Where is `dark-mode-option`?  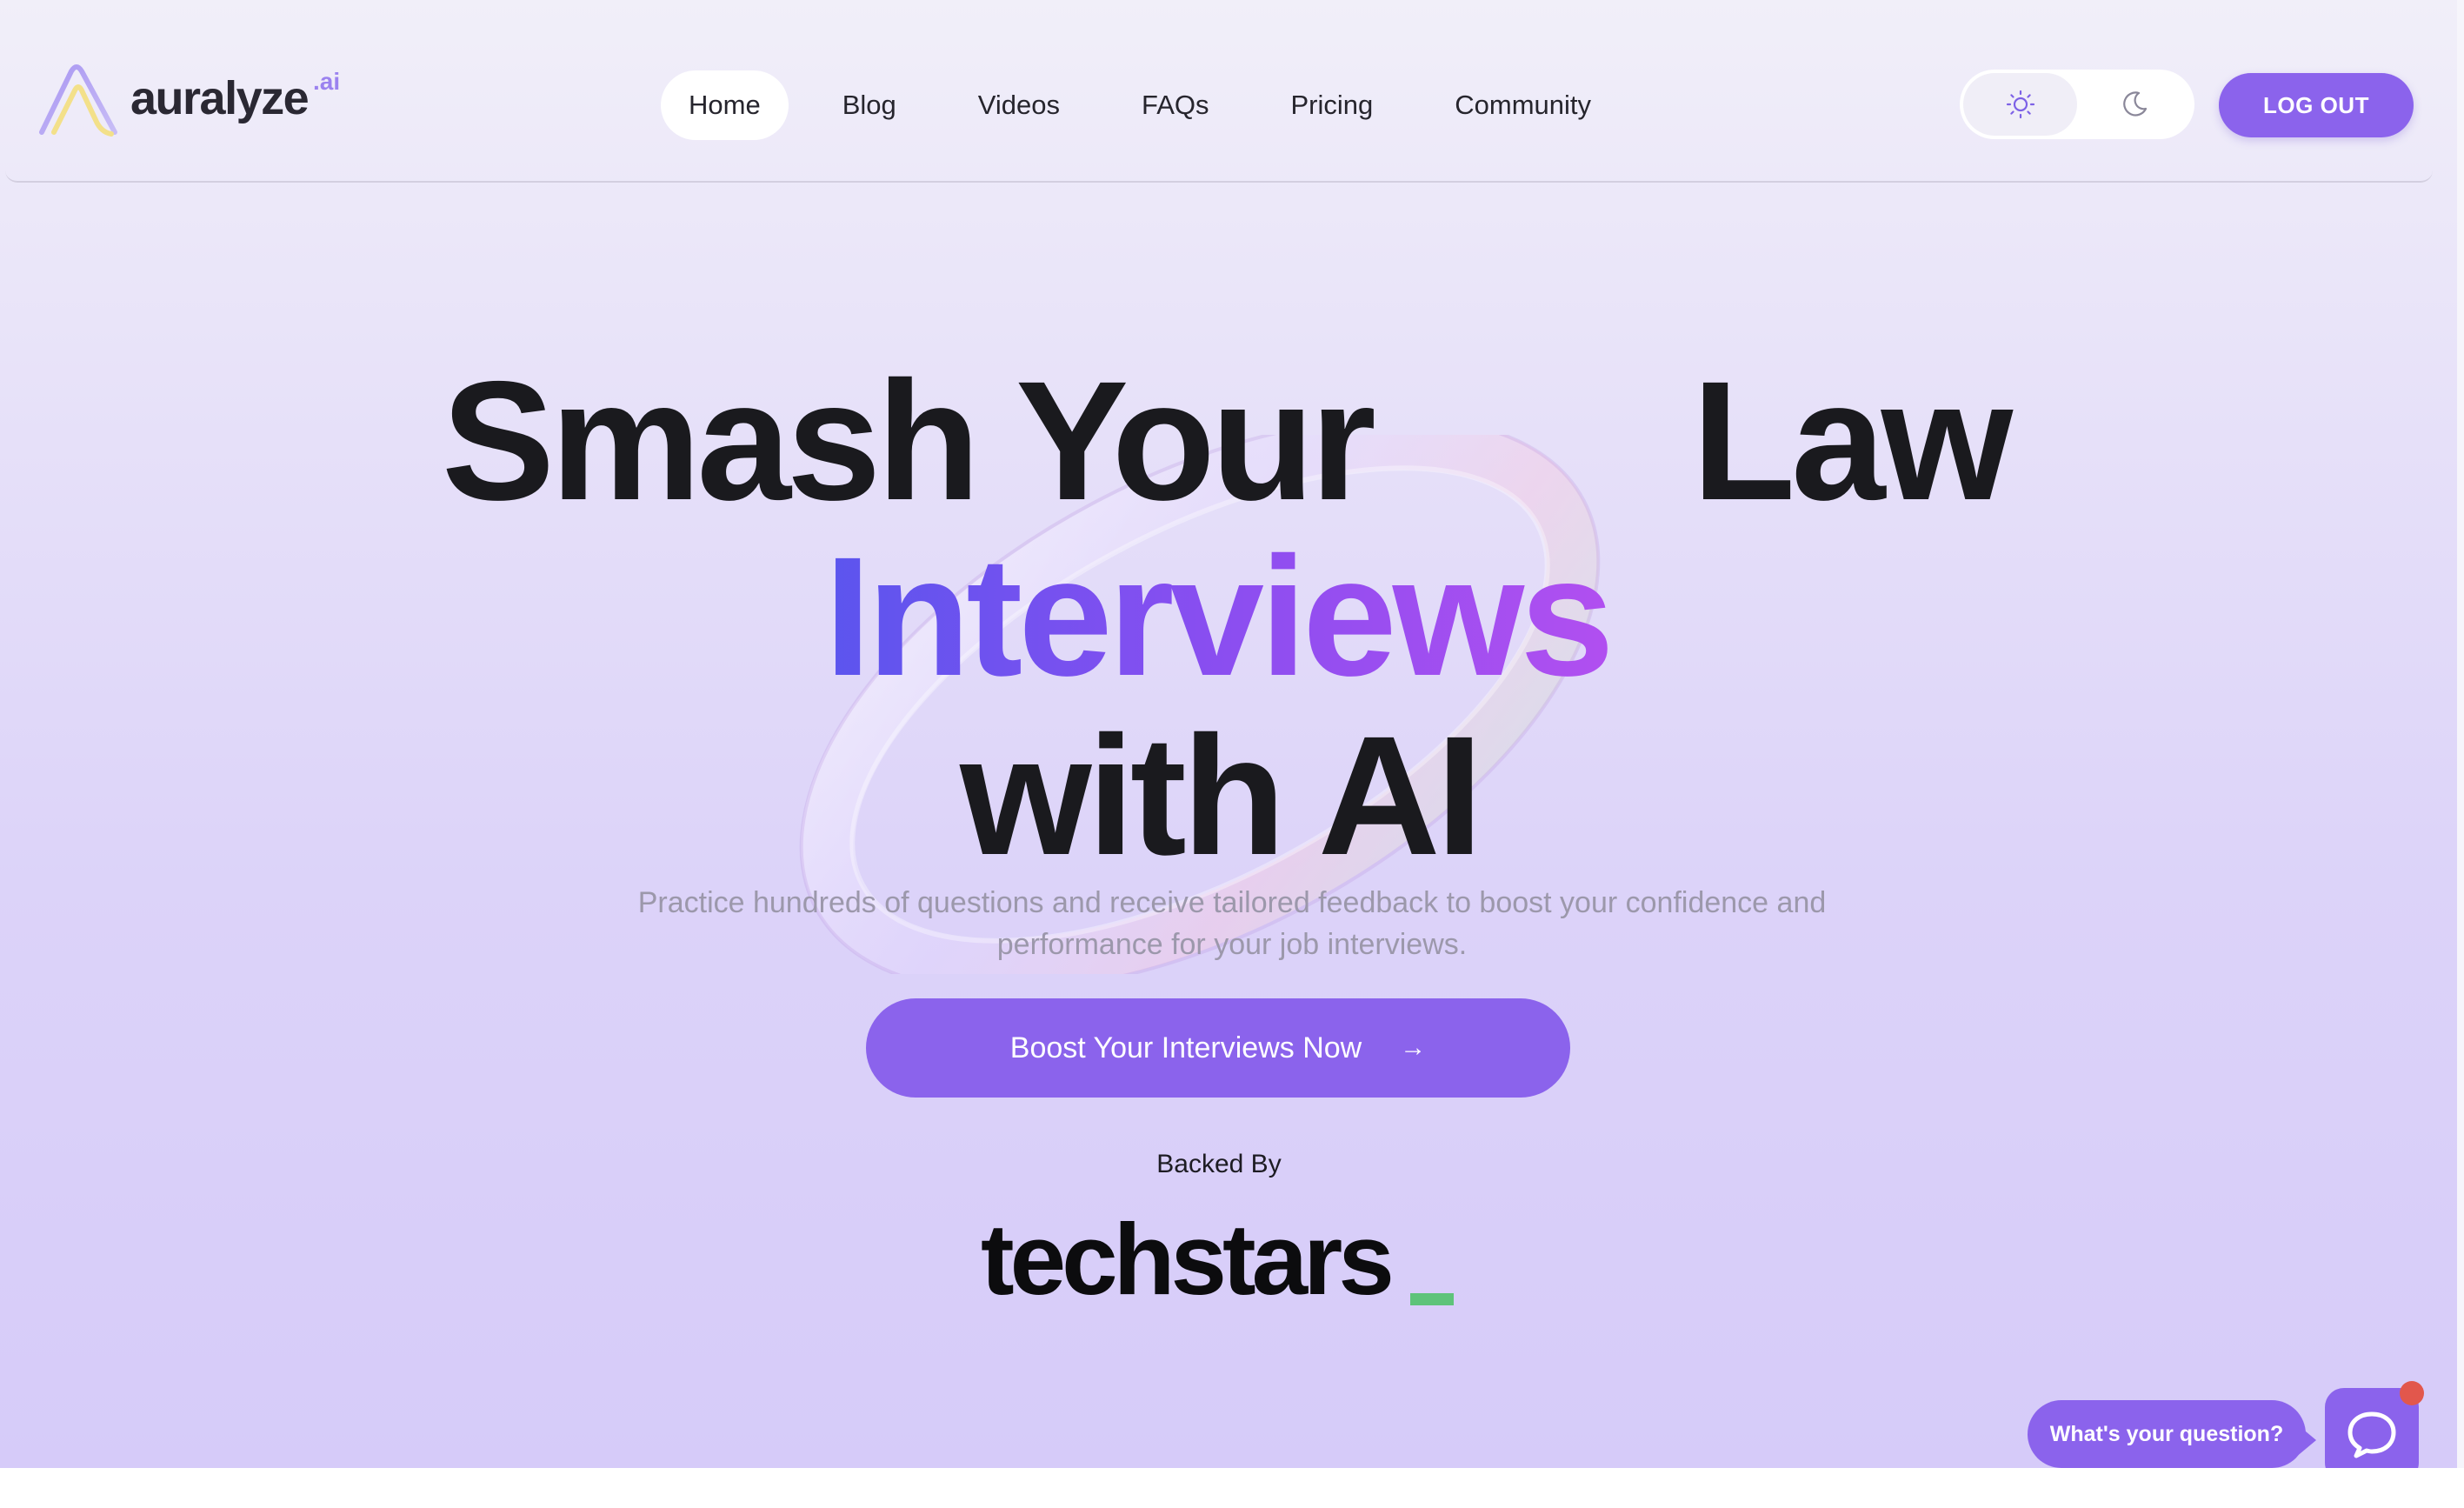 dark-mode-option is located at coordinates (2134, 105).